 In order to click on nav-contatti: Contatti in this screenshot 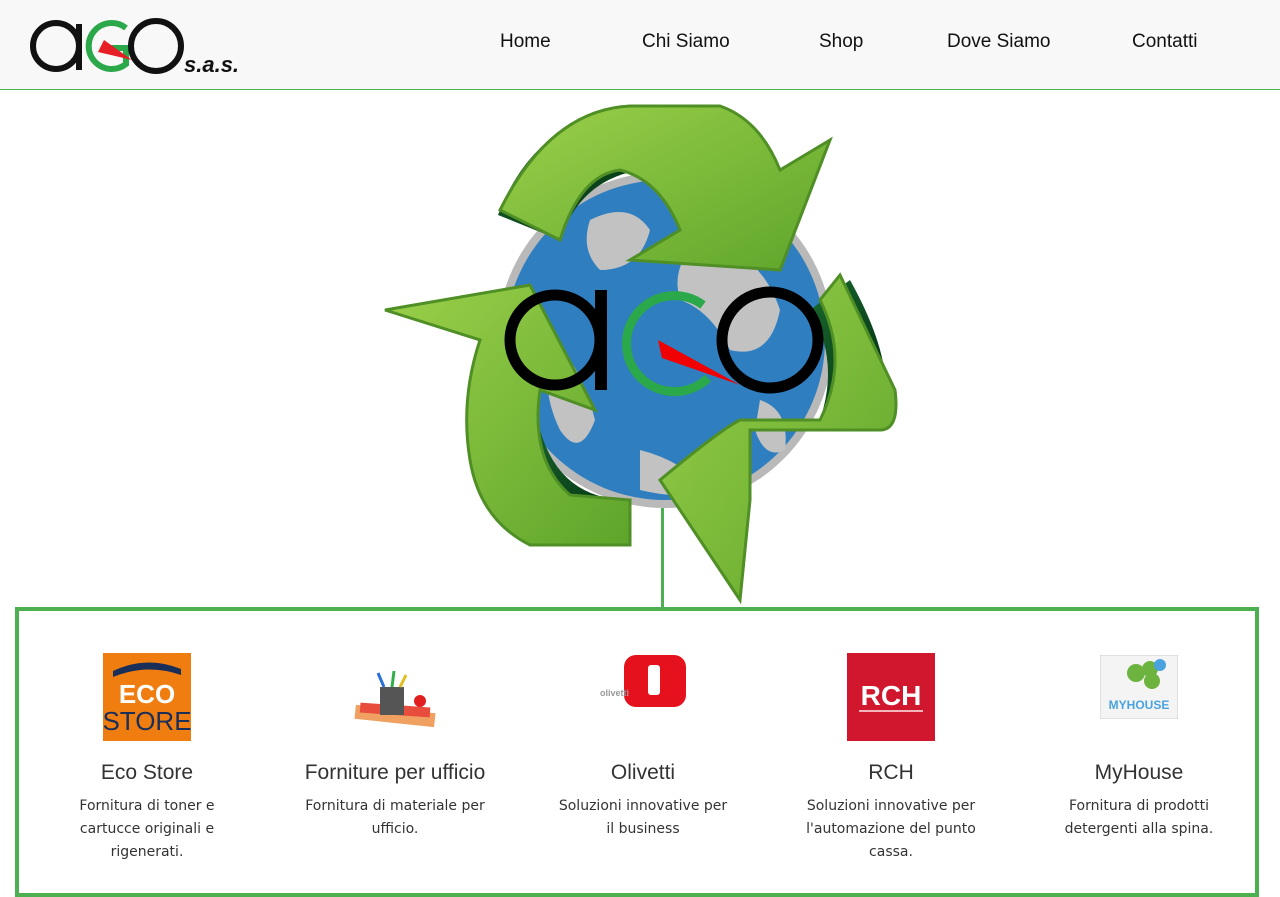, I will do `click(1164, 42)`.